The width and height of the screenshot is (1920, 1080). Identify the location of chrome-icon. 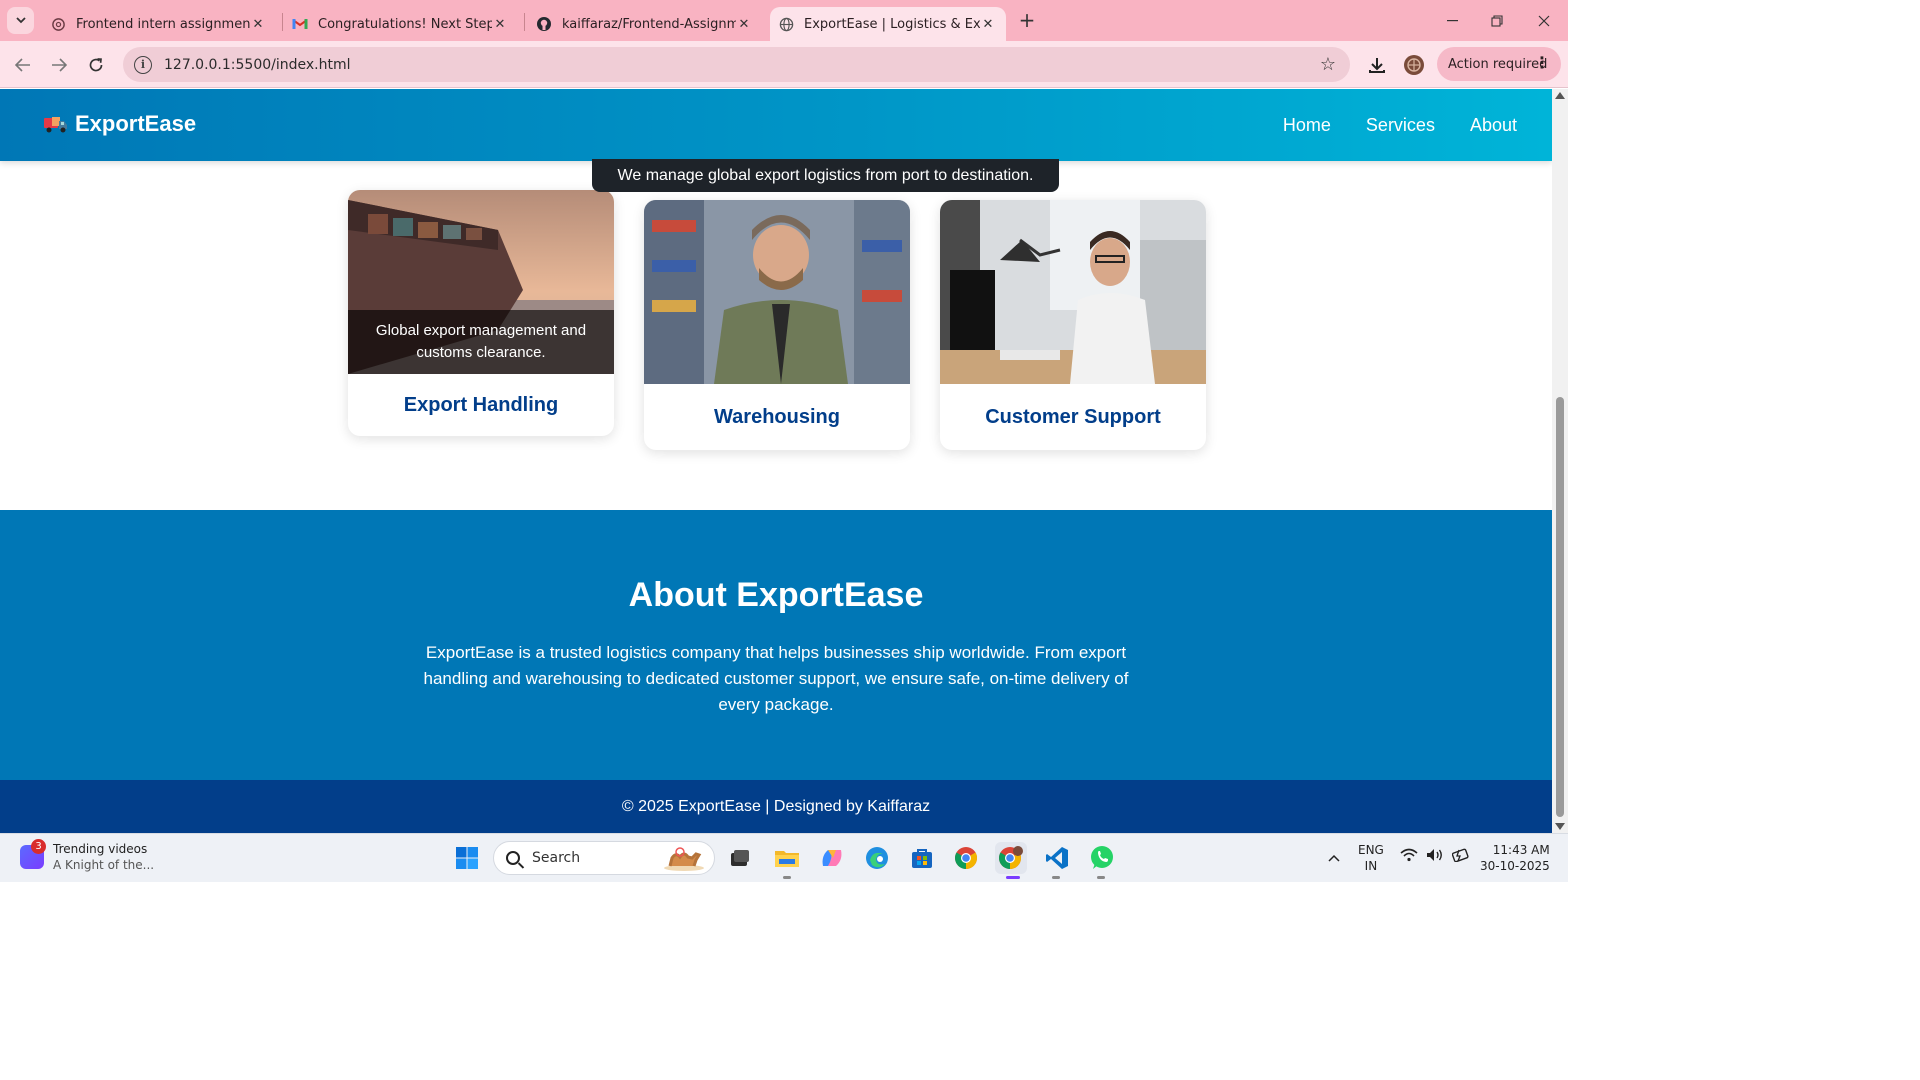
(966, 858).